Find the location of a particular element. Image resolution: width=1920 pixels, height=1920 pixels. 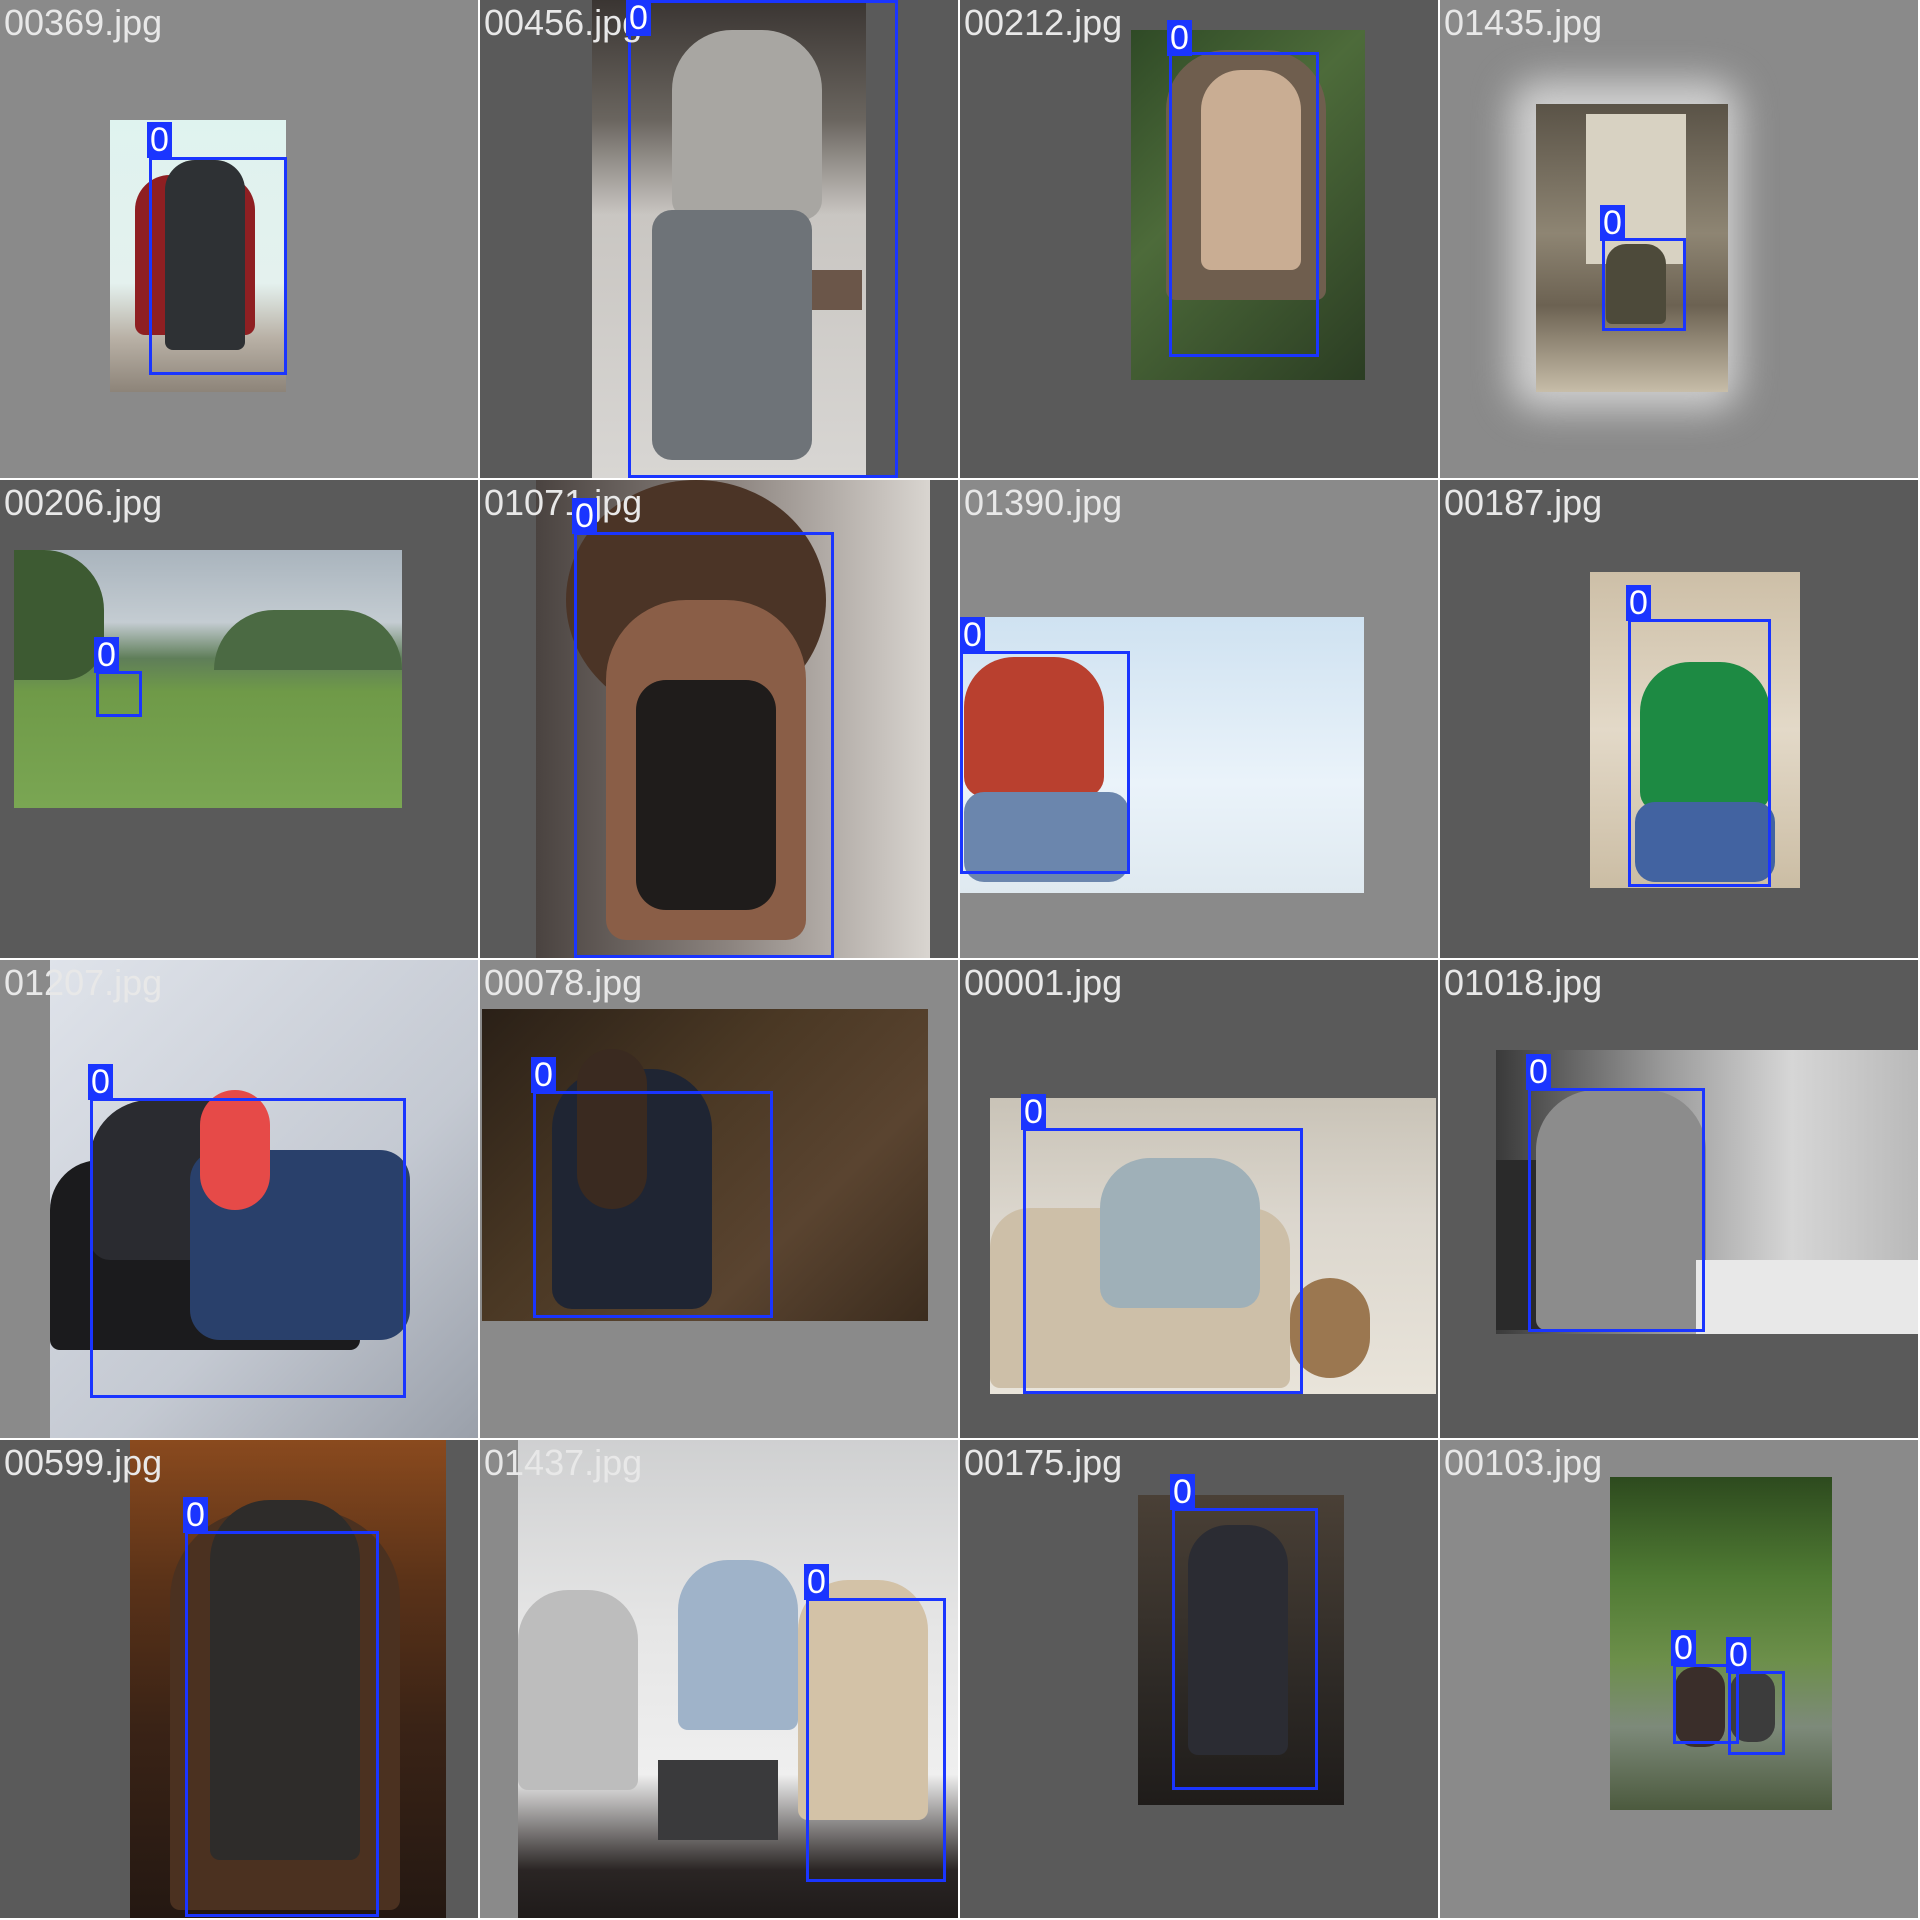

filename-label: 01437.jpg is located at coordinates (563, 1462).